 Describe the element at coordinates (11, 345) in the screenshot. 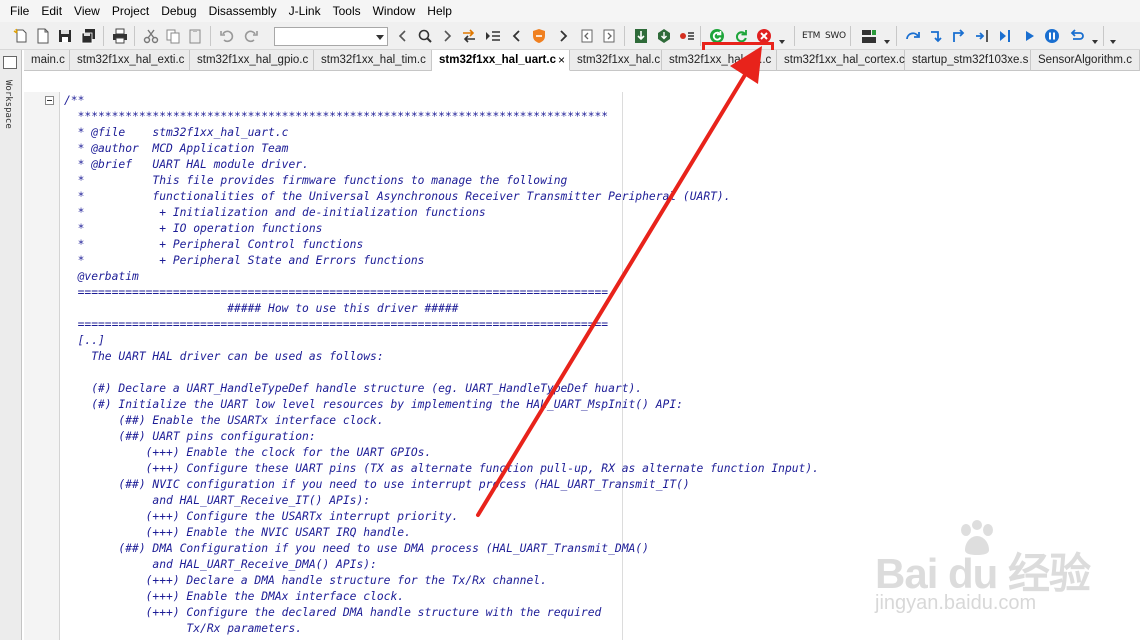

I see `workspace-sidebar: Workspace` at that location.